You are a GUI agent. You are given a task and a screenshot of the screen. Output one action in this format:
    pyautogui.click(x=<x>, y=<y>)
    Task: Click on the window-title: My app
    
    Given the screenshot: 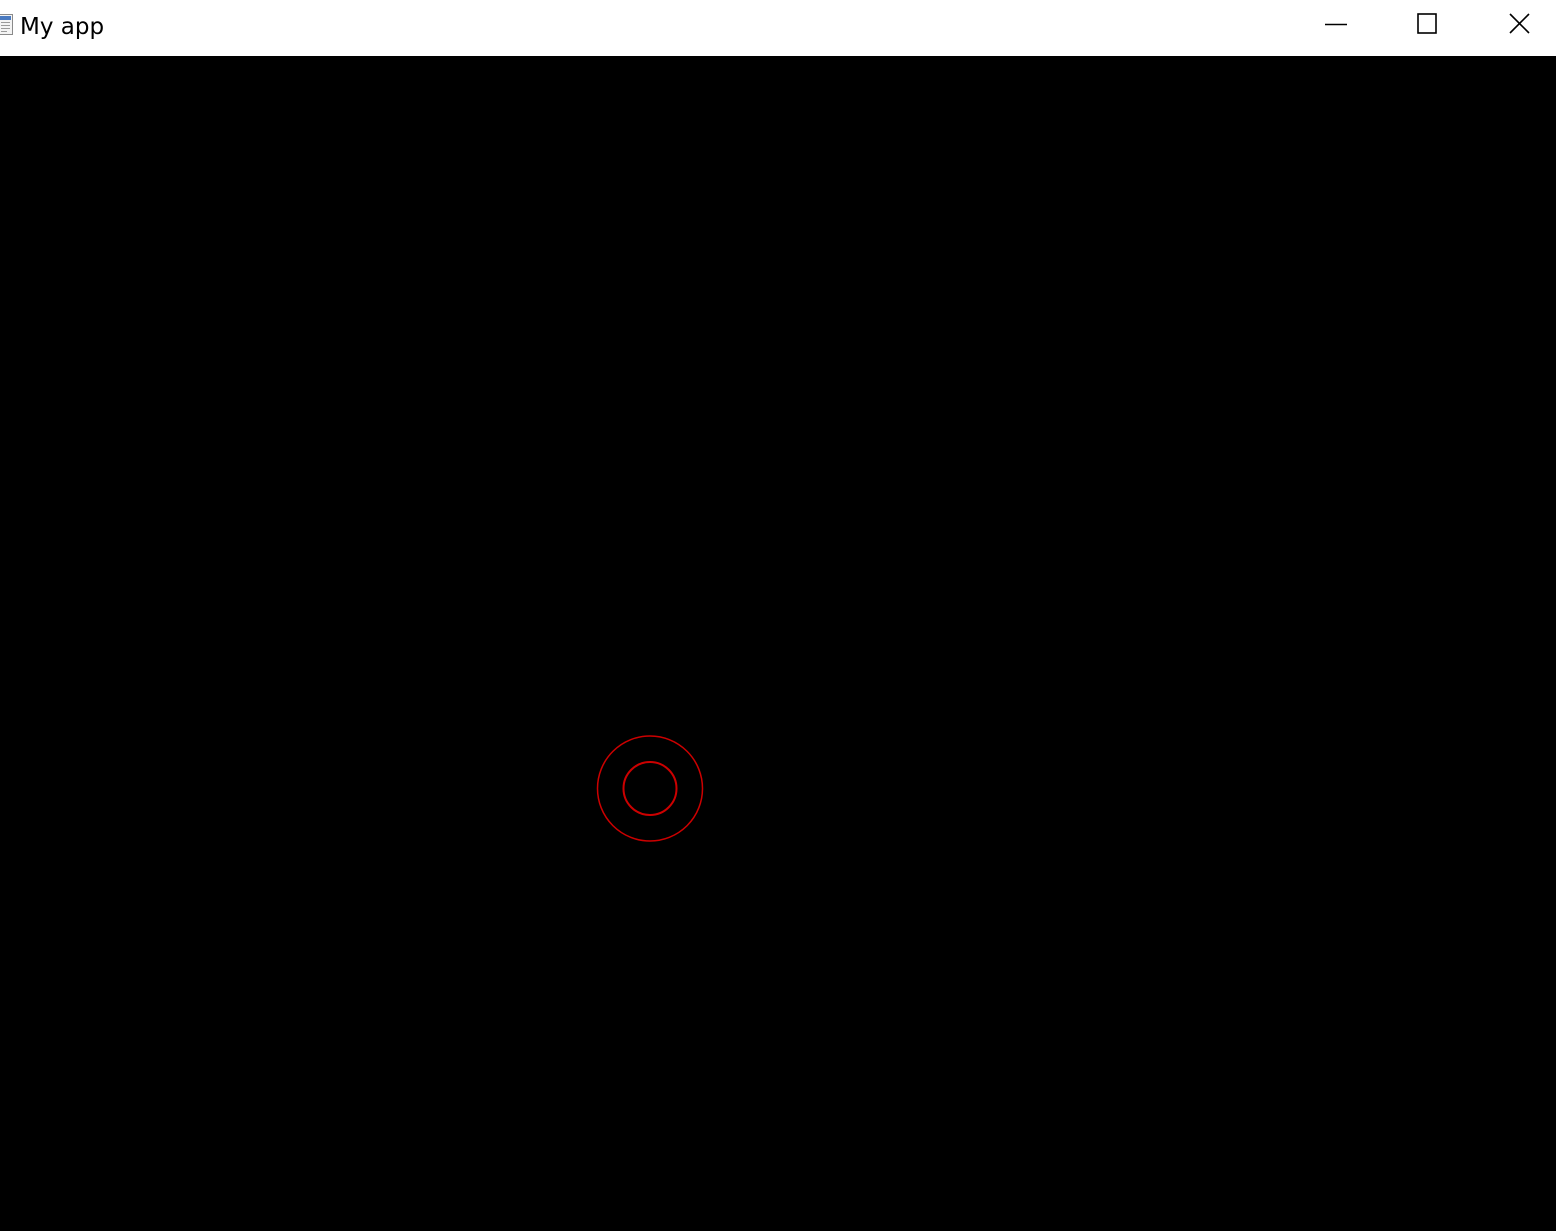 What is the action you would take?
    pyautogui.click(x=62, y=27)
    